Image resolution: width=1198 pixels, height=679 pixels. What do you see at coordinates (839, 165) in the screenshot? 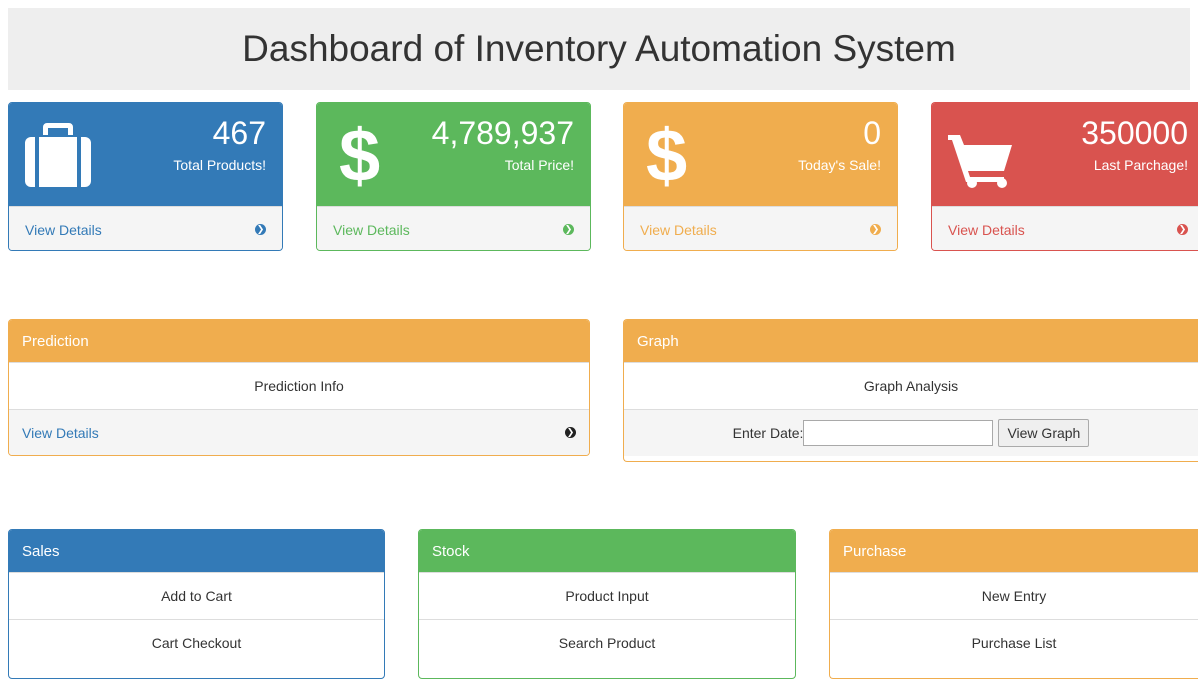
I see `todays-sale-label: Today's Sale!` at bounding box center [839, 165].